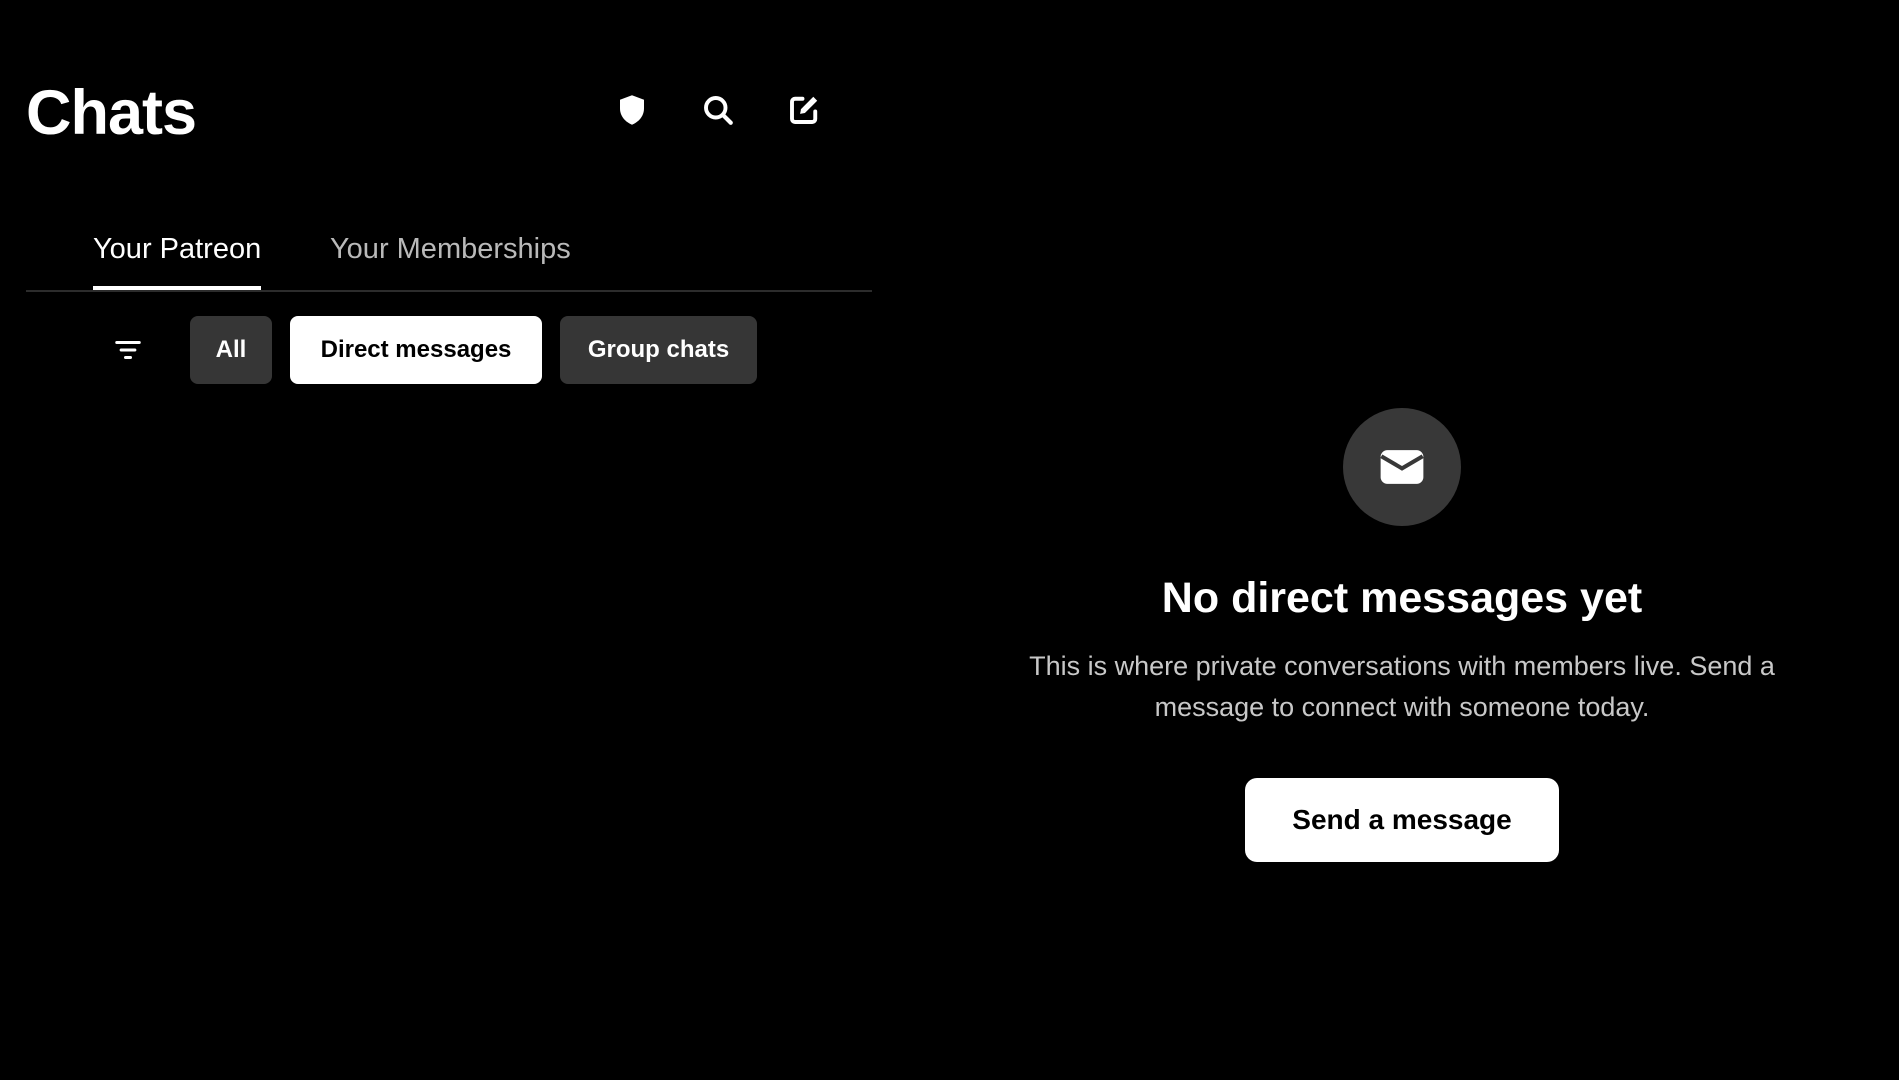 The image size is (1899, 1080). I want to click on filter-button, so click(128, 350).